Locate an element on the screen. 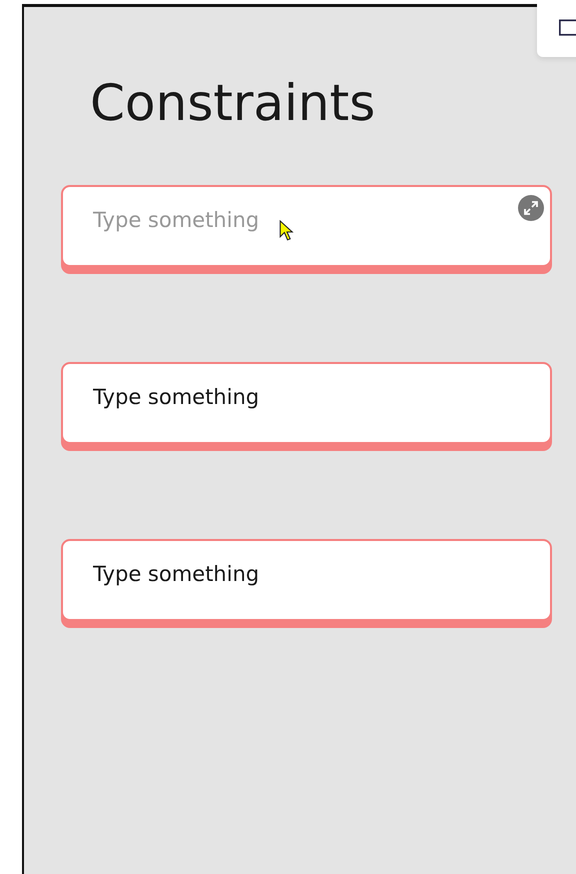  page-title: Constraints is located at coordinates (233, 103).